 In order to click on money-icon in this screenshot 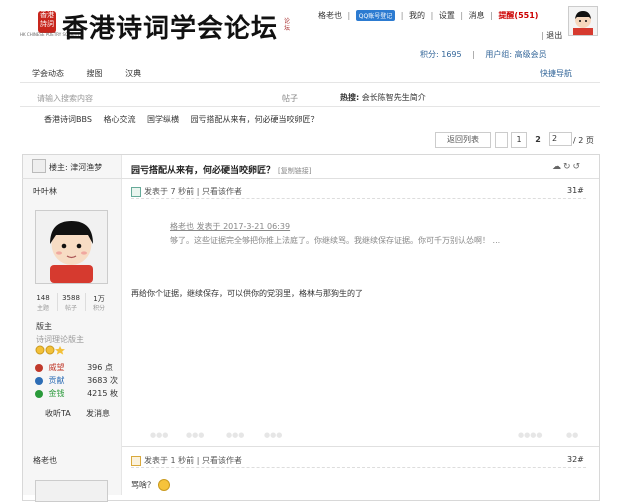, I will do `click(39, 393)`.